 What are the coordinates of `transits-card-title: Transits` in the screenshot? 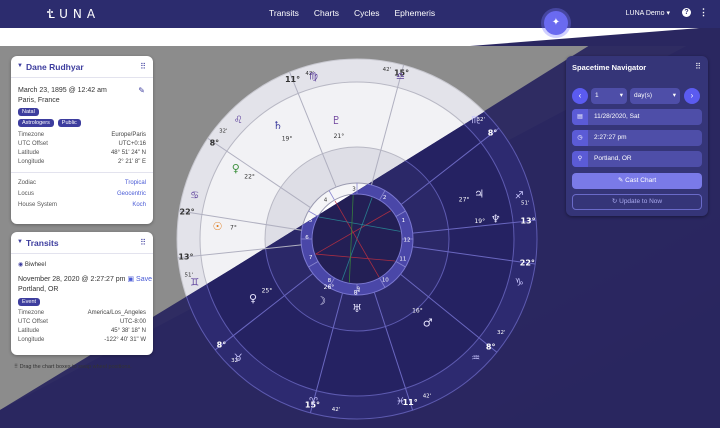 It's located at (42, 243).